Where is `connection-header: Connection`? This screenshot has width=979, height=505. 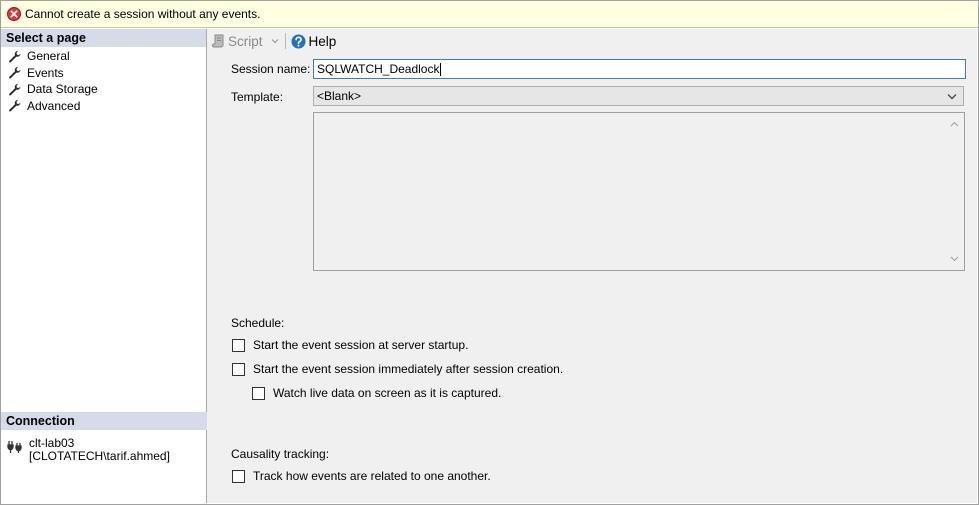 connection-header: Connection is located at coordinates (106, 421).